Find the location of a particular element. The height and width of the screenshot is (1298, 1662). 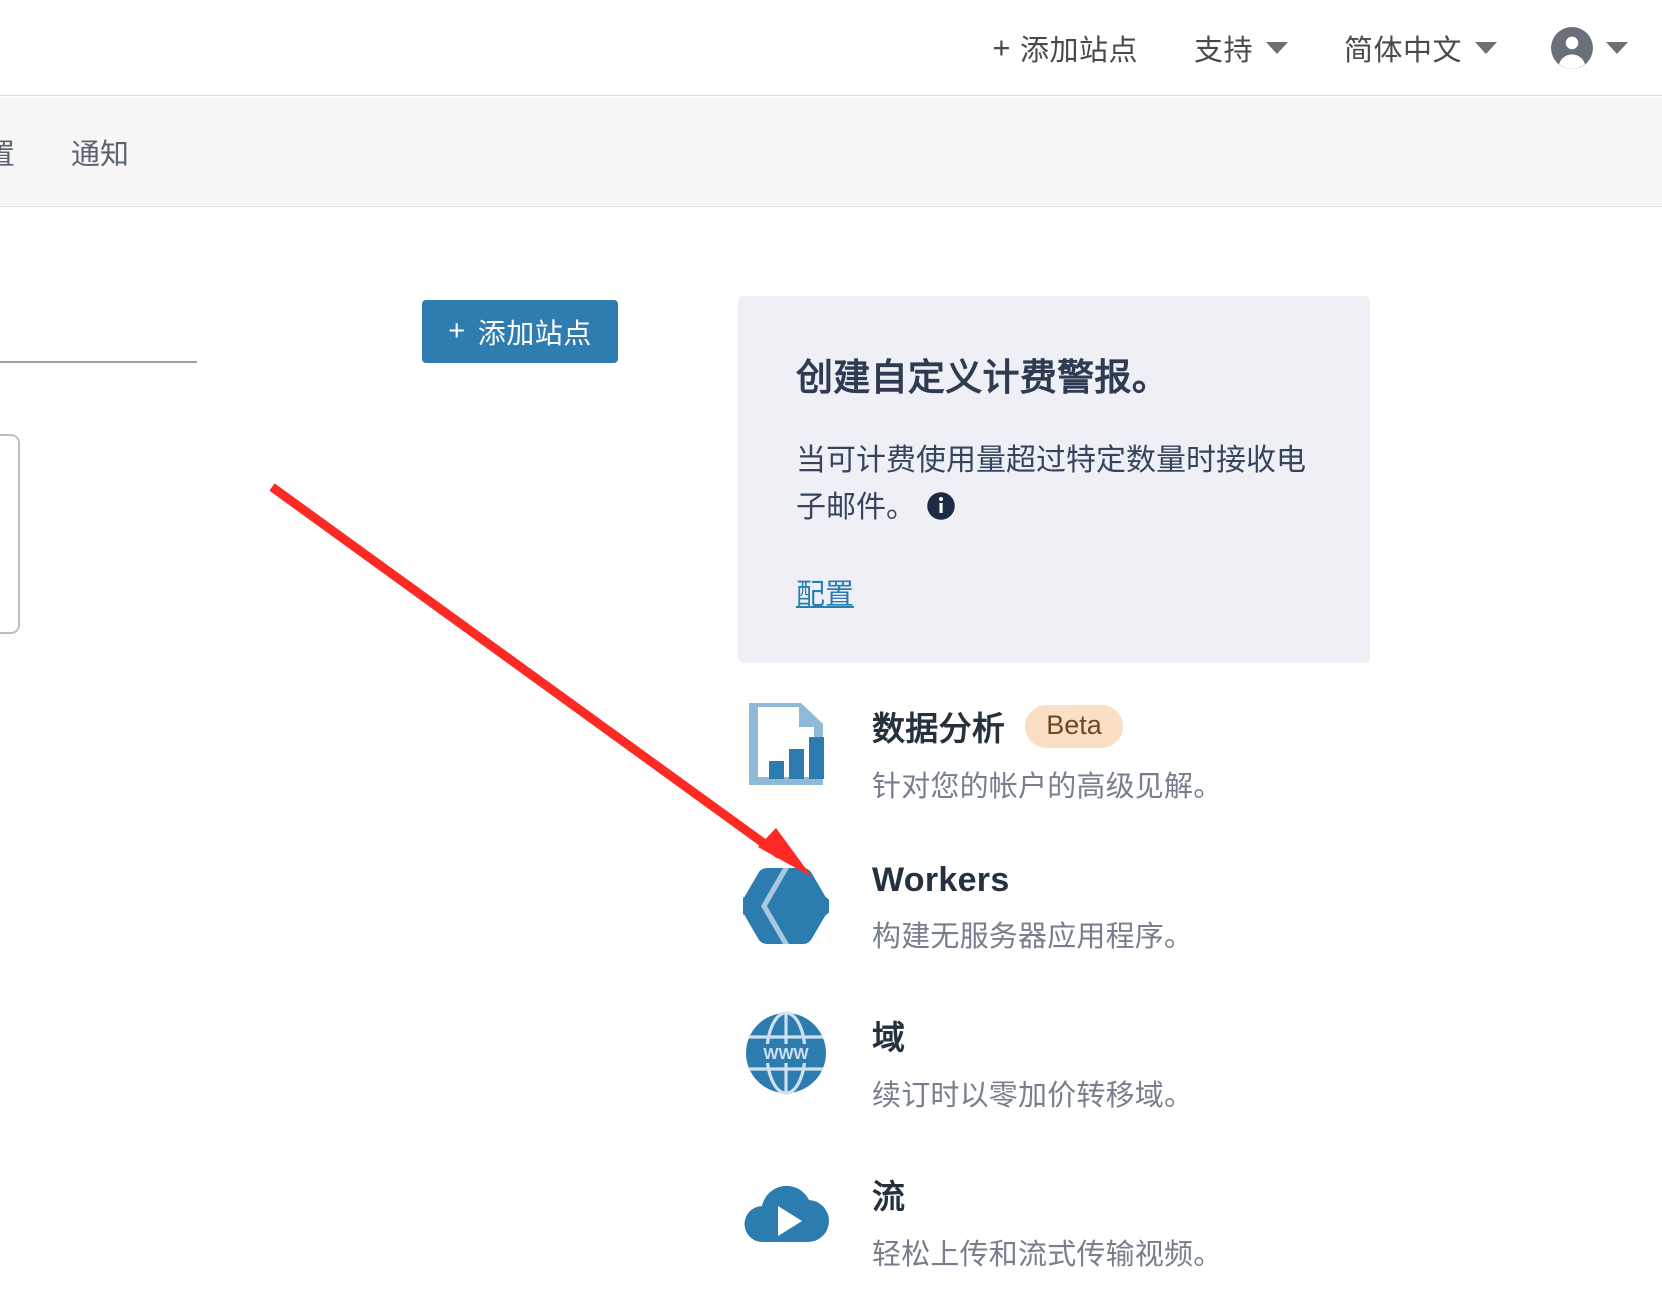

billing-alert-description-text: 当可计费使用量超过特定数量时接收电子邮件。 is located at coordinates (1051, 484).